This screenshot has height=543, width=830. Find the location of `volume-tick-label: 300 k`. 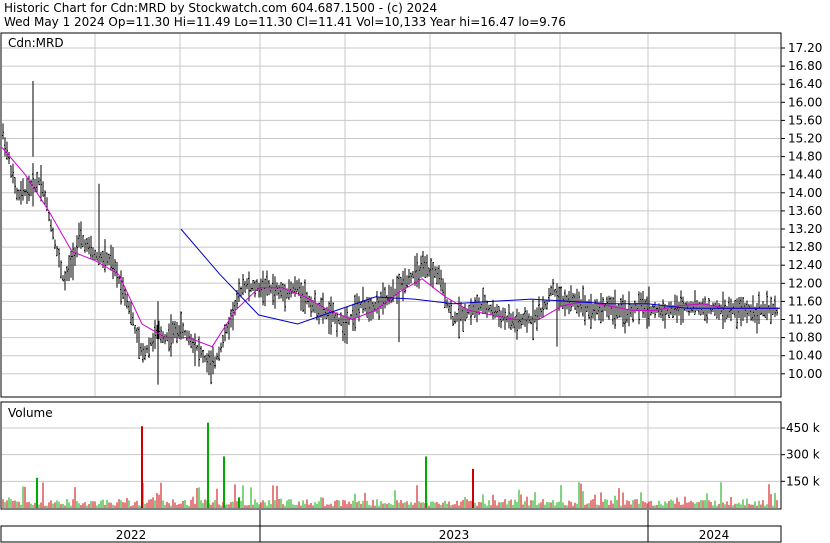

volume-tick-label: 300 k is located at coordinates (803, 455).